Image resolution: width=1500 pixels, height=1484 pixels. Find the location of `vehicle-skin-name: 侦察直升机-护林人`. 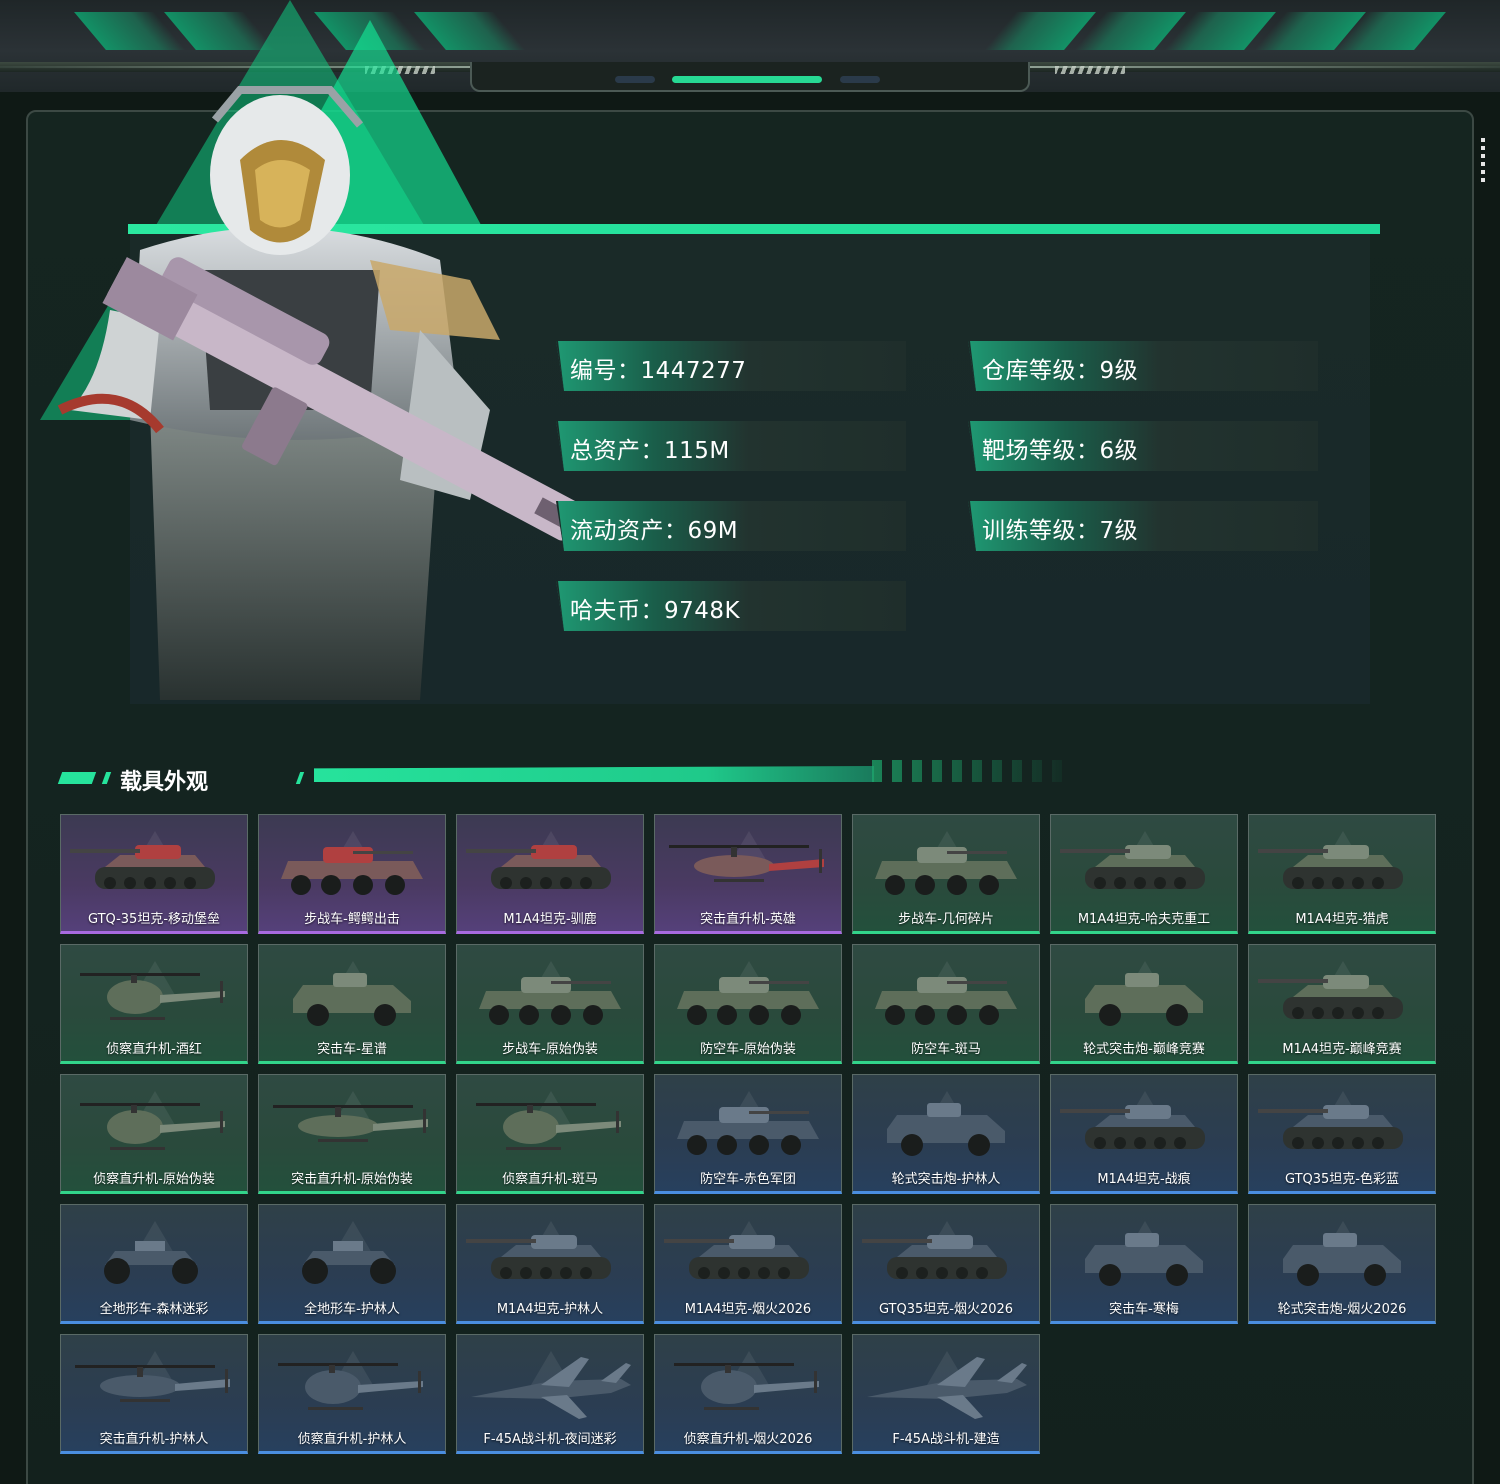

vehicle-skin-name: 侦察直升机-护林人 is located at coordinates (352, 1439).